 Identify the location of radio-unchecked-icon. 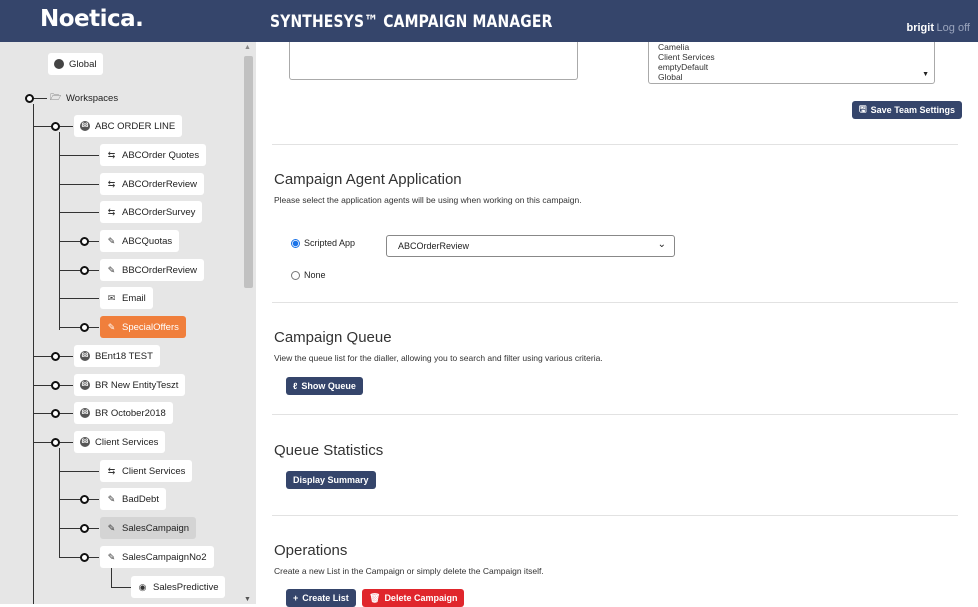
(295, 275).